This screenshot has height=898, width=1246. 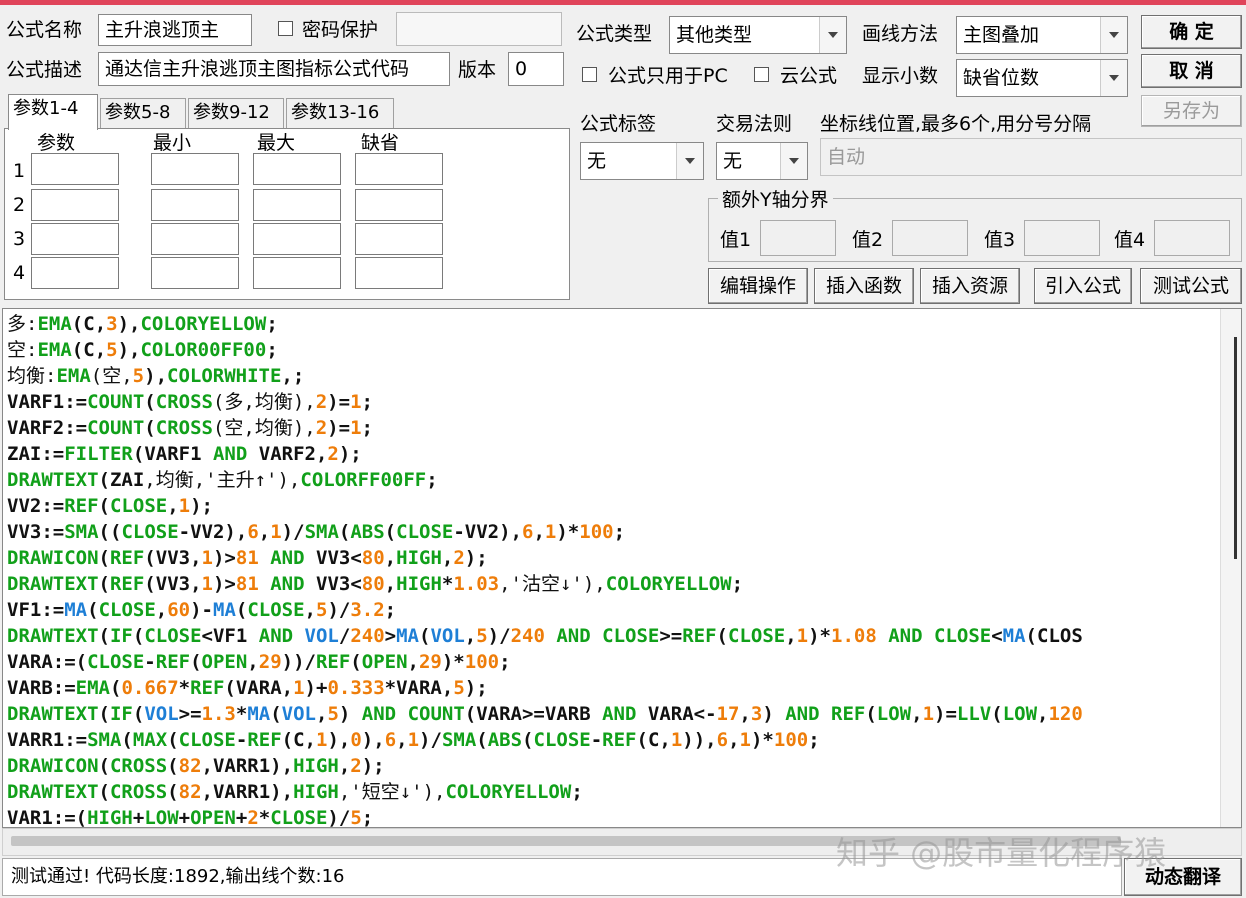 I want to click on tab-params-5-8: 参数5-8, so click(x=143, y=113).